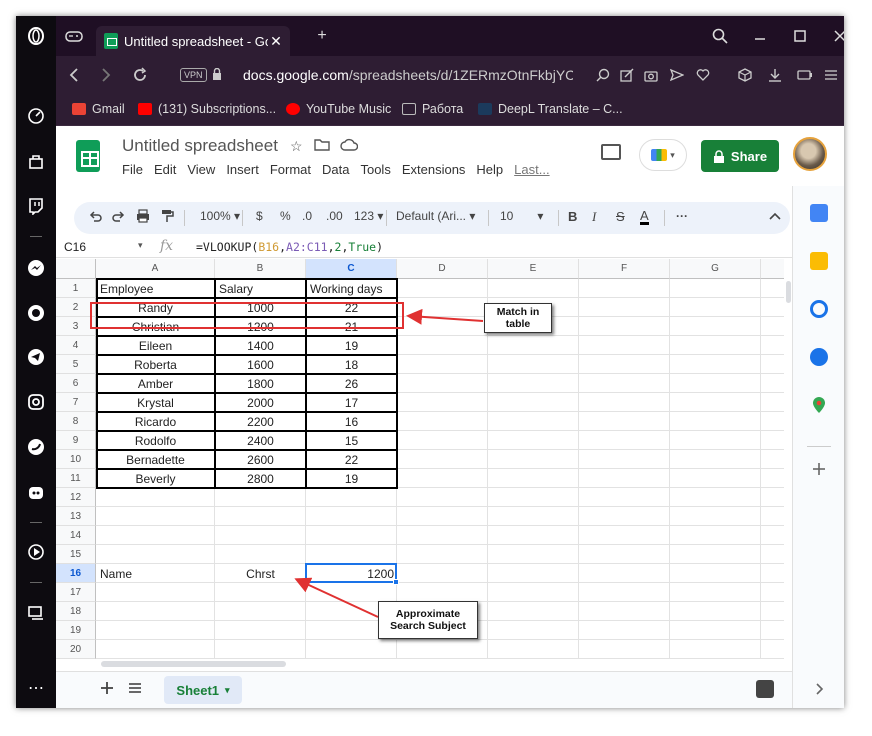 This screenshot has height=736, width=872. I want to click on whatsapp-icon, so click(36, 313).